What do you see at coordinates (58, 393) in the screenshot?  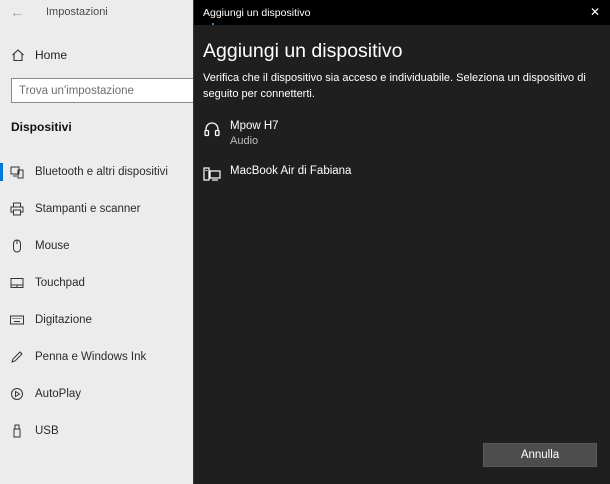 I see `sidebar-item-label: AutoPlay` at bounding box center [58, 393].